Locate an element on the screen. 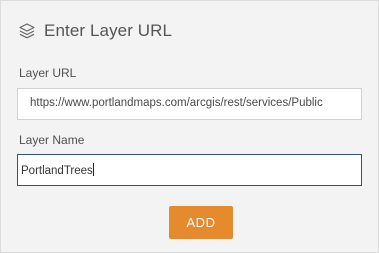 The image size is (379, 253). layer-url-input is located at coordinates (189, 104).